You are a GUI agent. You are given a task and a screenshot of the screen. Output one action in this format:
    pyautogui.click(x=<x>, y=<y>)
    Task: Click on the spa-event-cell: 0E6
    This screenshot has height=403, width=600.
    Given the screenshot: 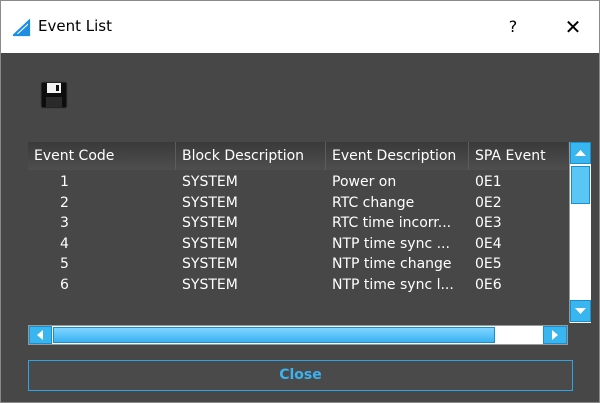 What is the action you would take?
    pyautogui.click(x=488, y=284)
    